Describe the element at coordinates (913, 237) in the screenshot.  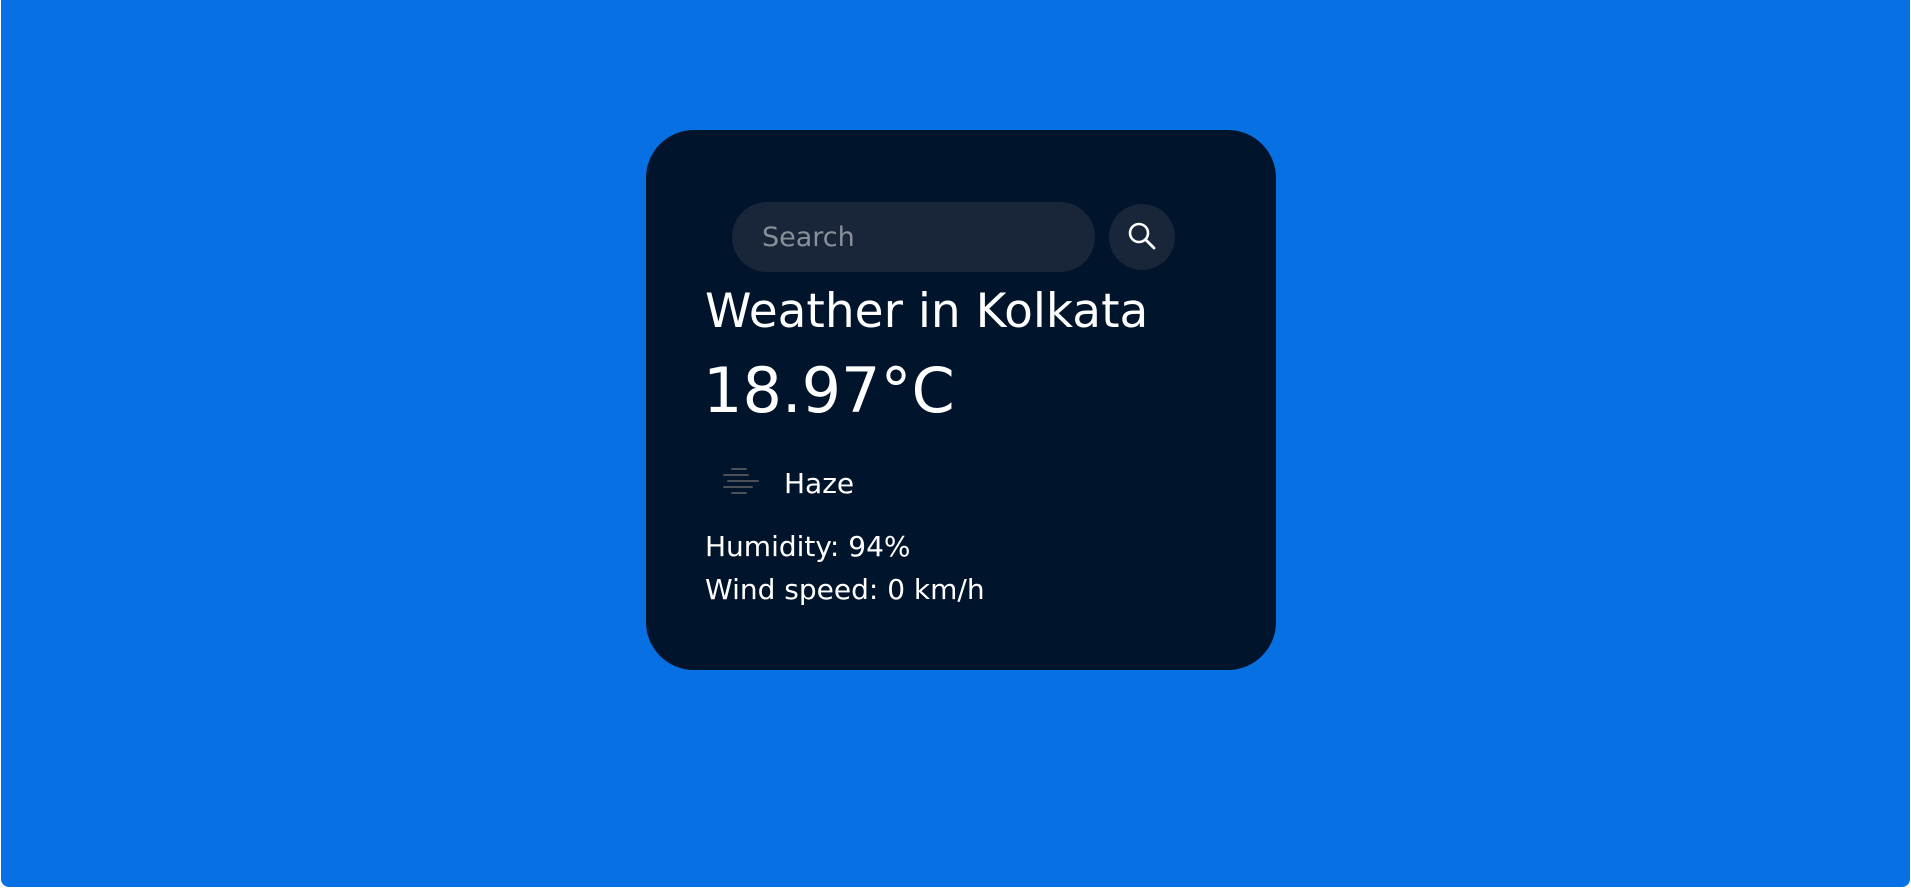
I see `search-input` at that location.